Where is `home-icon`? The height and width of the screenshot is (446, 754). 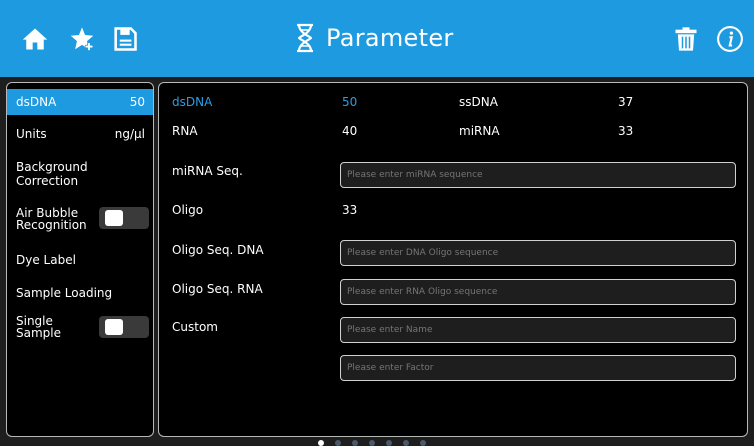
home-icon is located at coordinates (35, 39).